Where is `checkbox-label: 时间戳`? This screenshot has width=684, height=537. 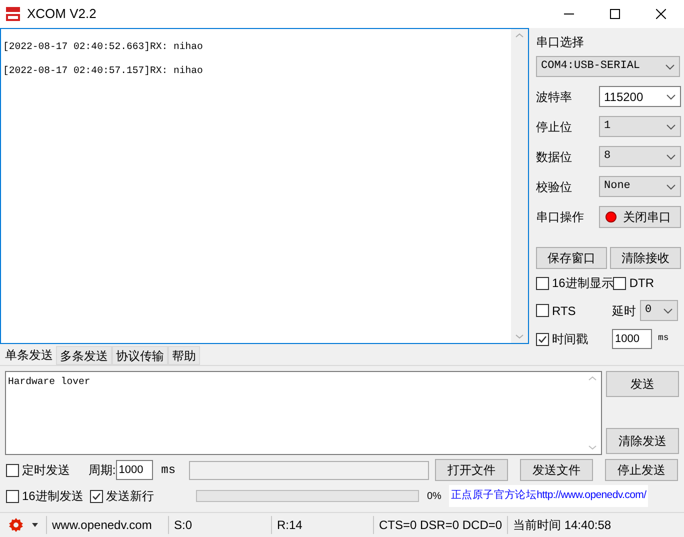
checkbox-label: 时间戳 is located at coordinates (570, 339).